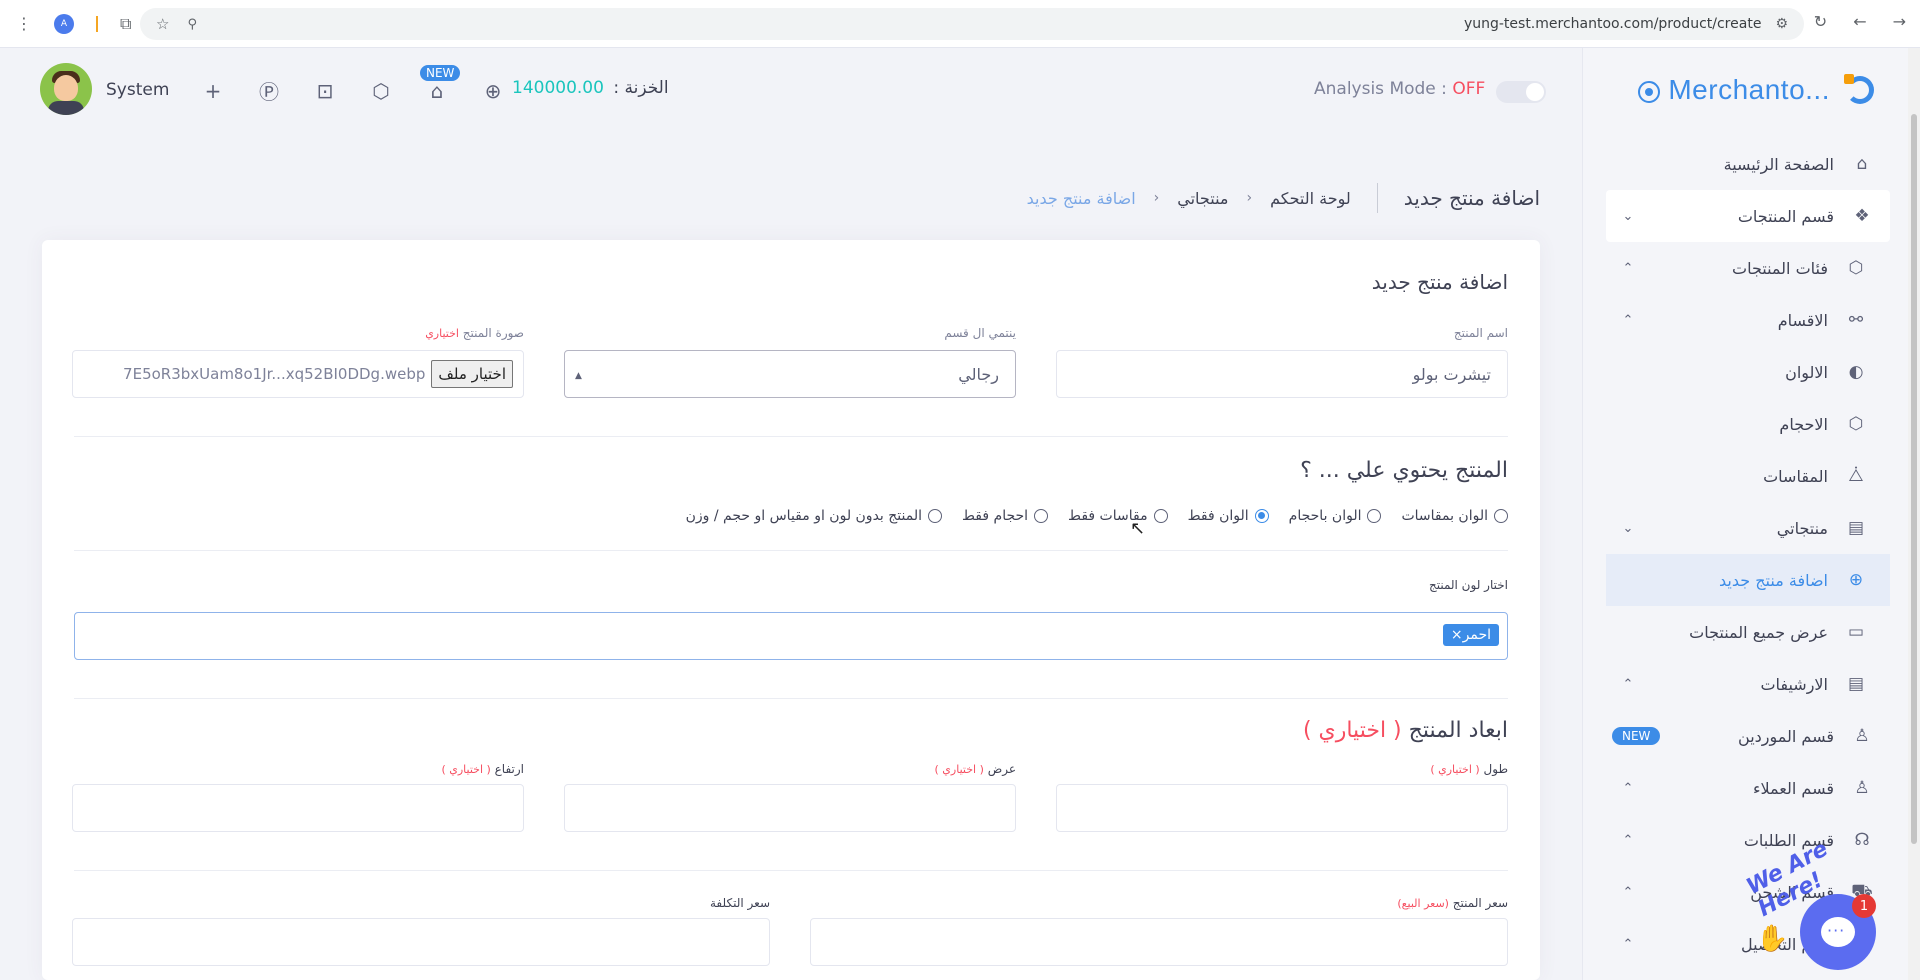 The width and height of the screenshot is (1920, 980). What do you see at coordinates (1748, 216) in the screenshot?
I see `sidebar-item-products-section: ❖ قسم المنتجات ⌄` at bounding box center [1748, 216].